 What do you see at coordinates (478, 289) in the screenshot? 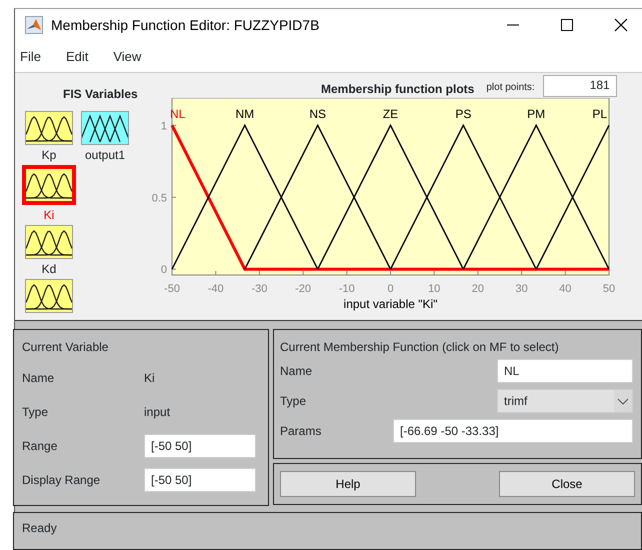
I see `tick-label: 20` at bounding box center [478, 289].